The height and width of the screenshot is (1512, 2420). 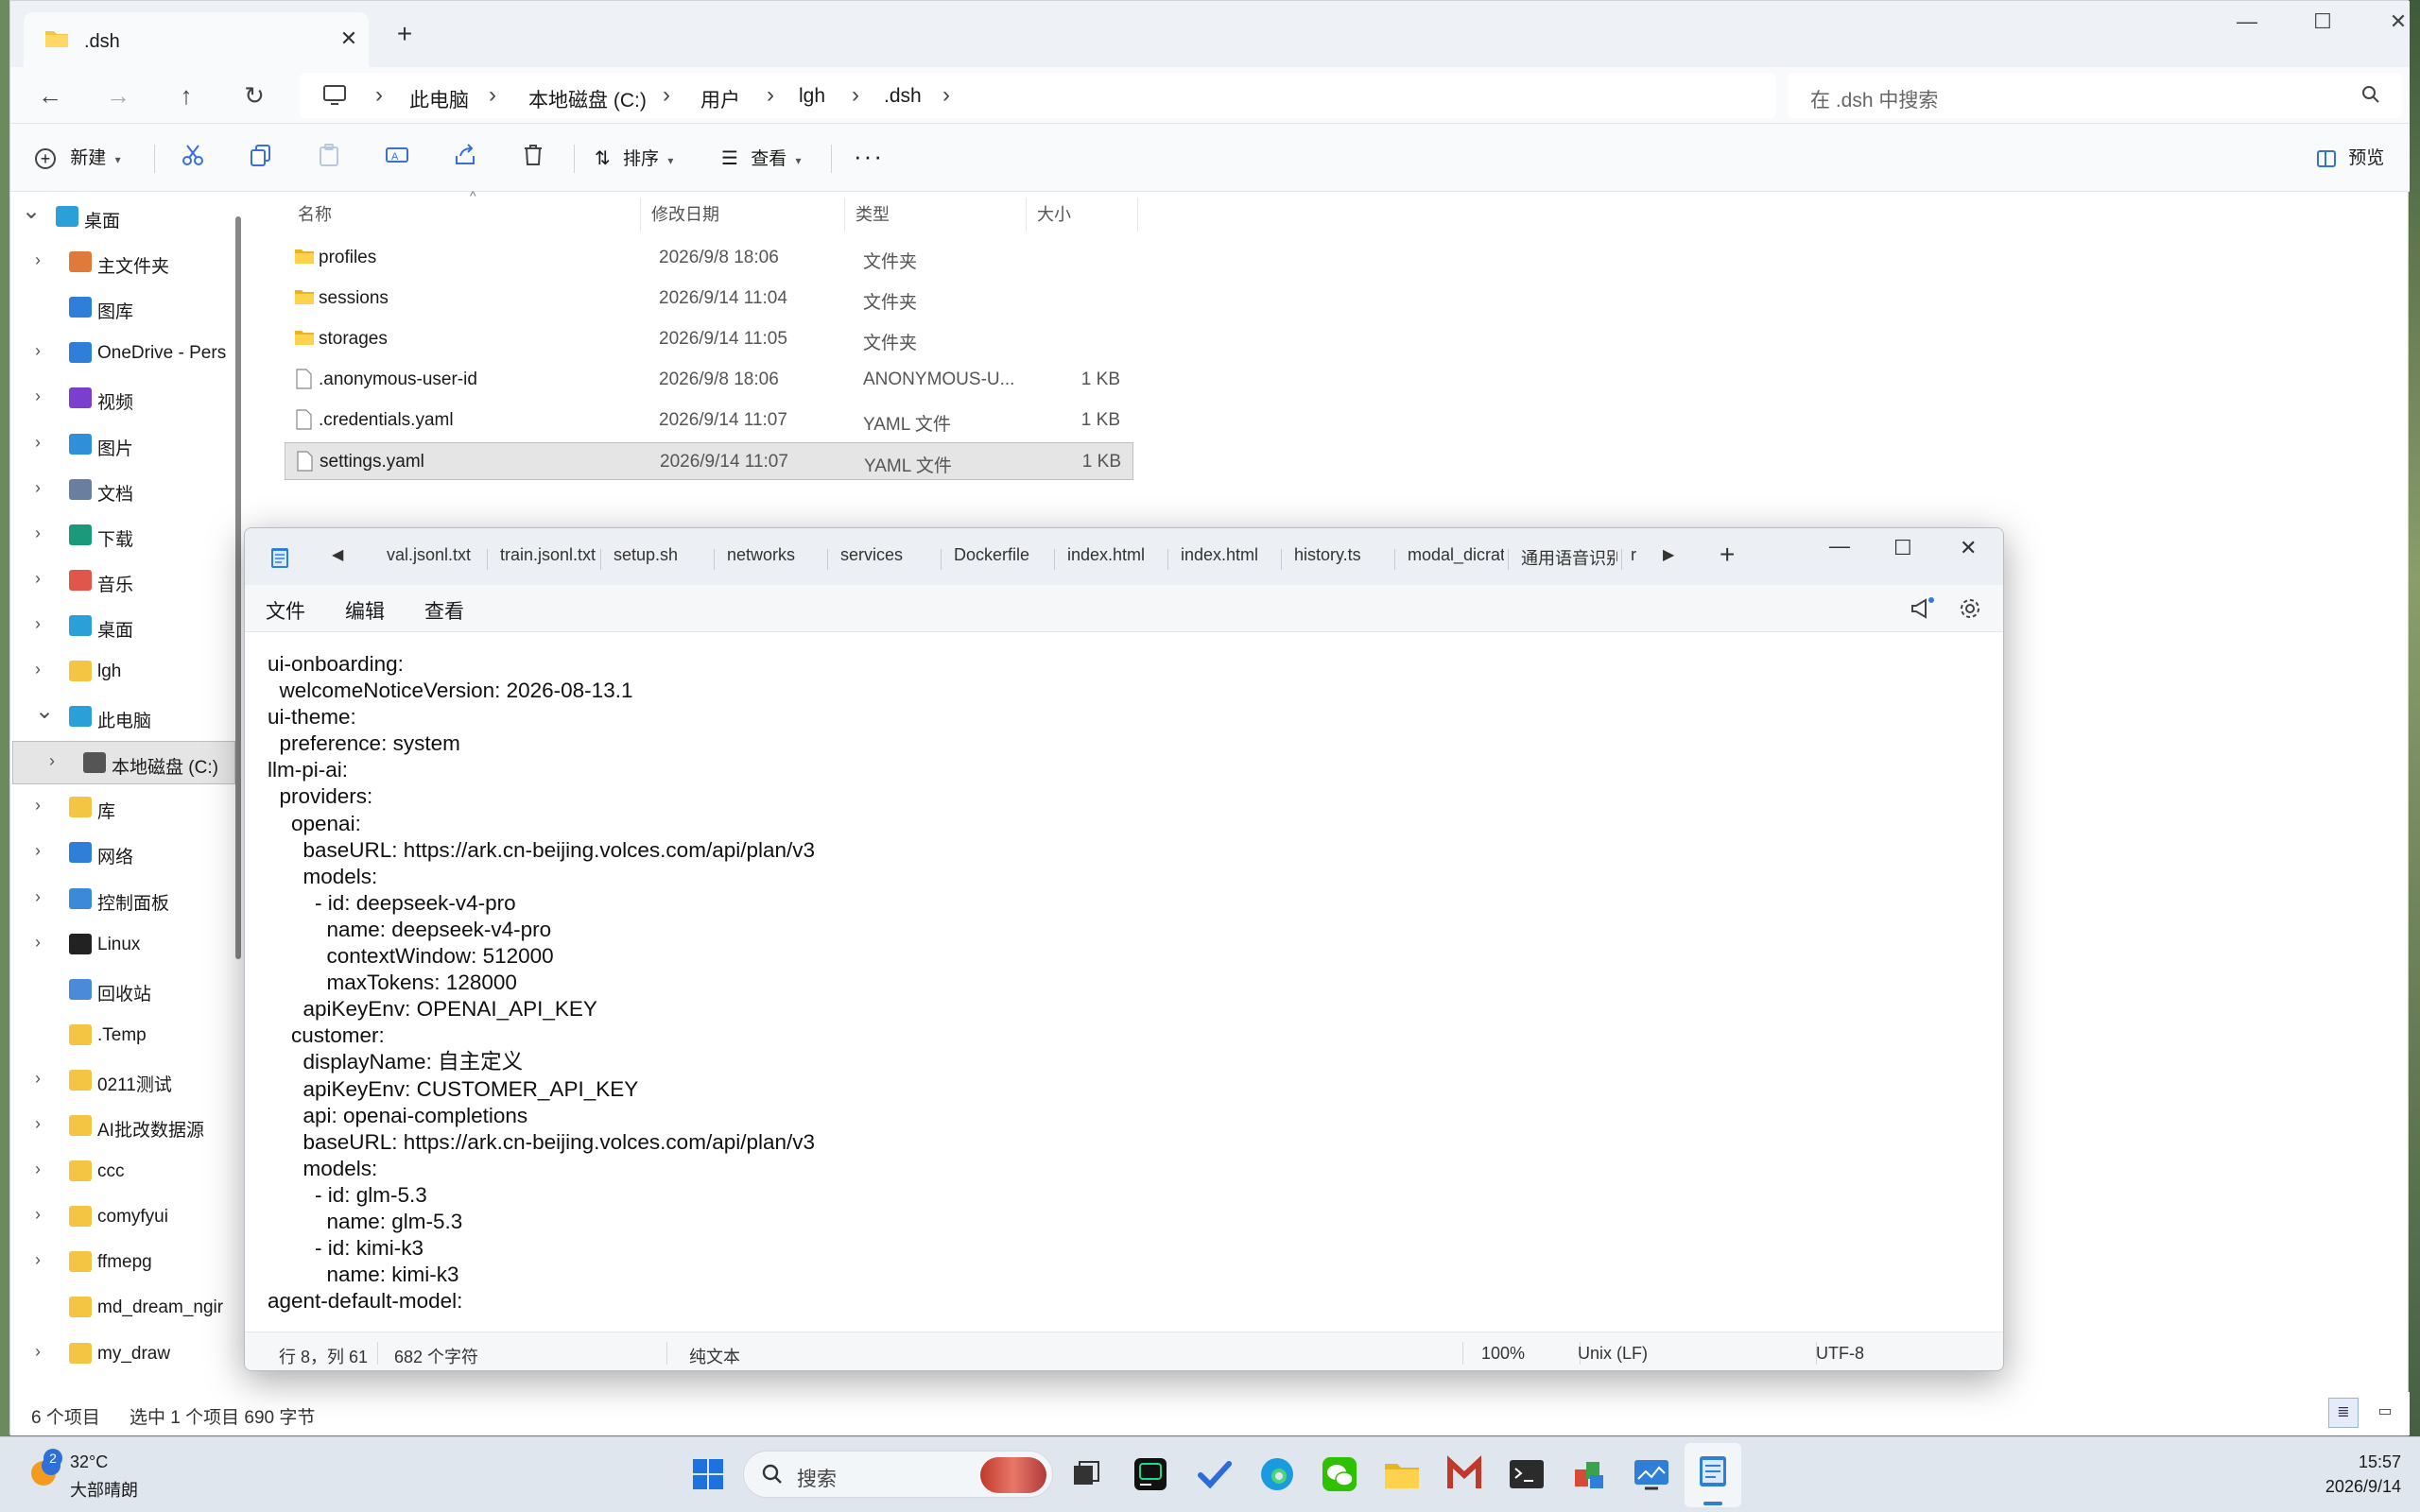 I want to click on notepad-taskbar-button, so click(x=1713, y=1475).